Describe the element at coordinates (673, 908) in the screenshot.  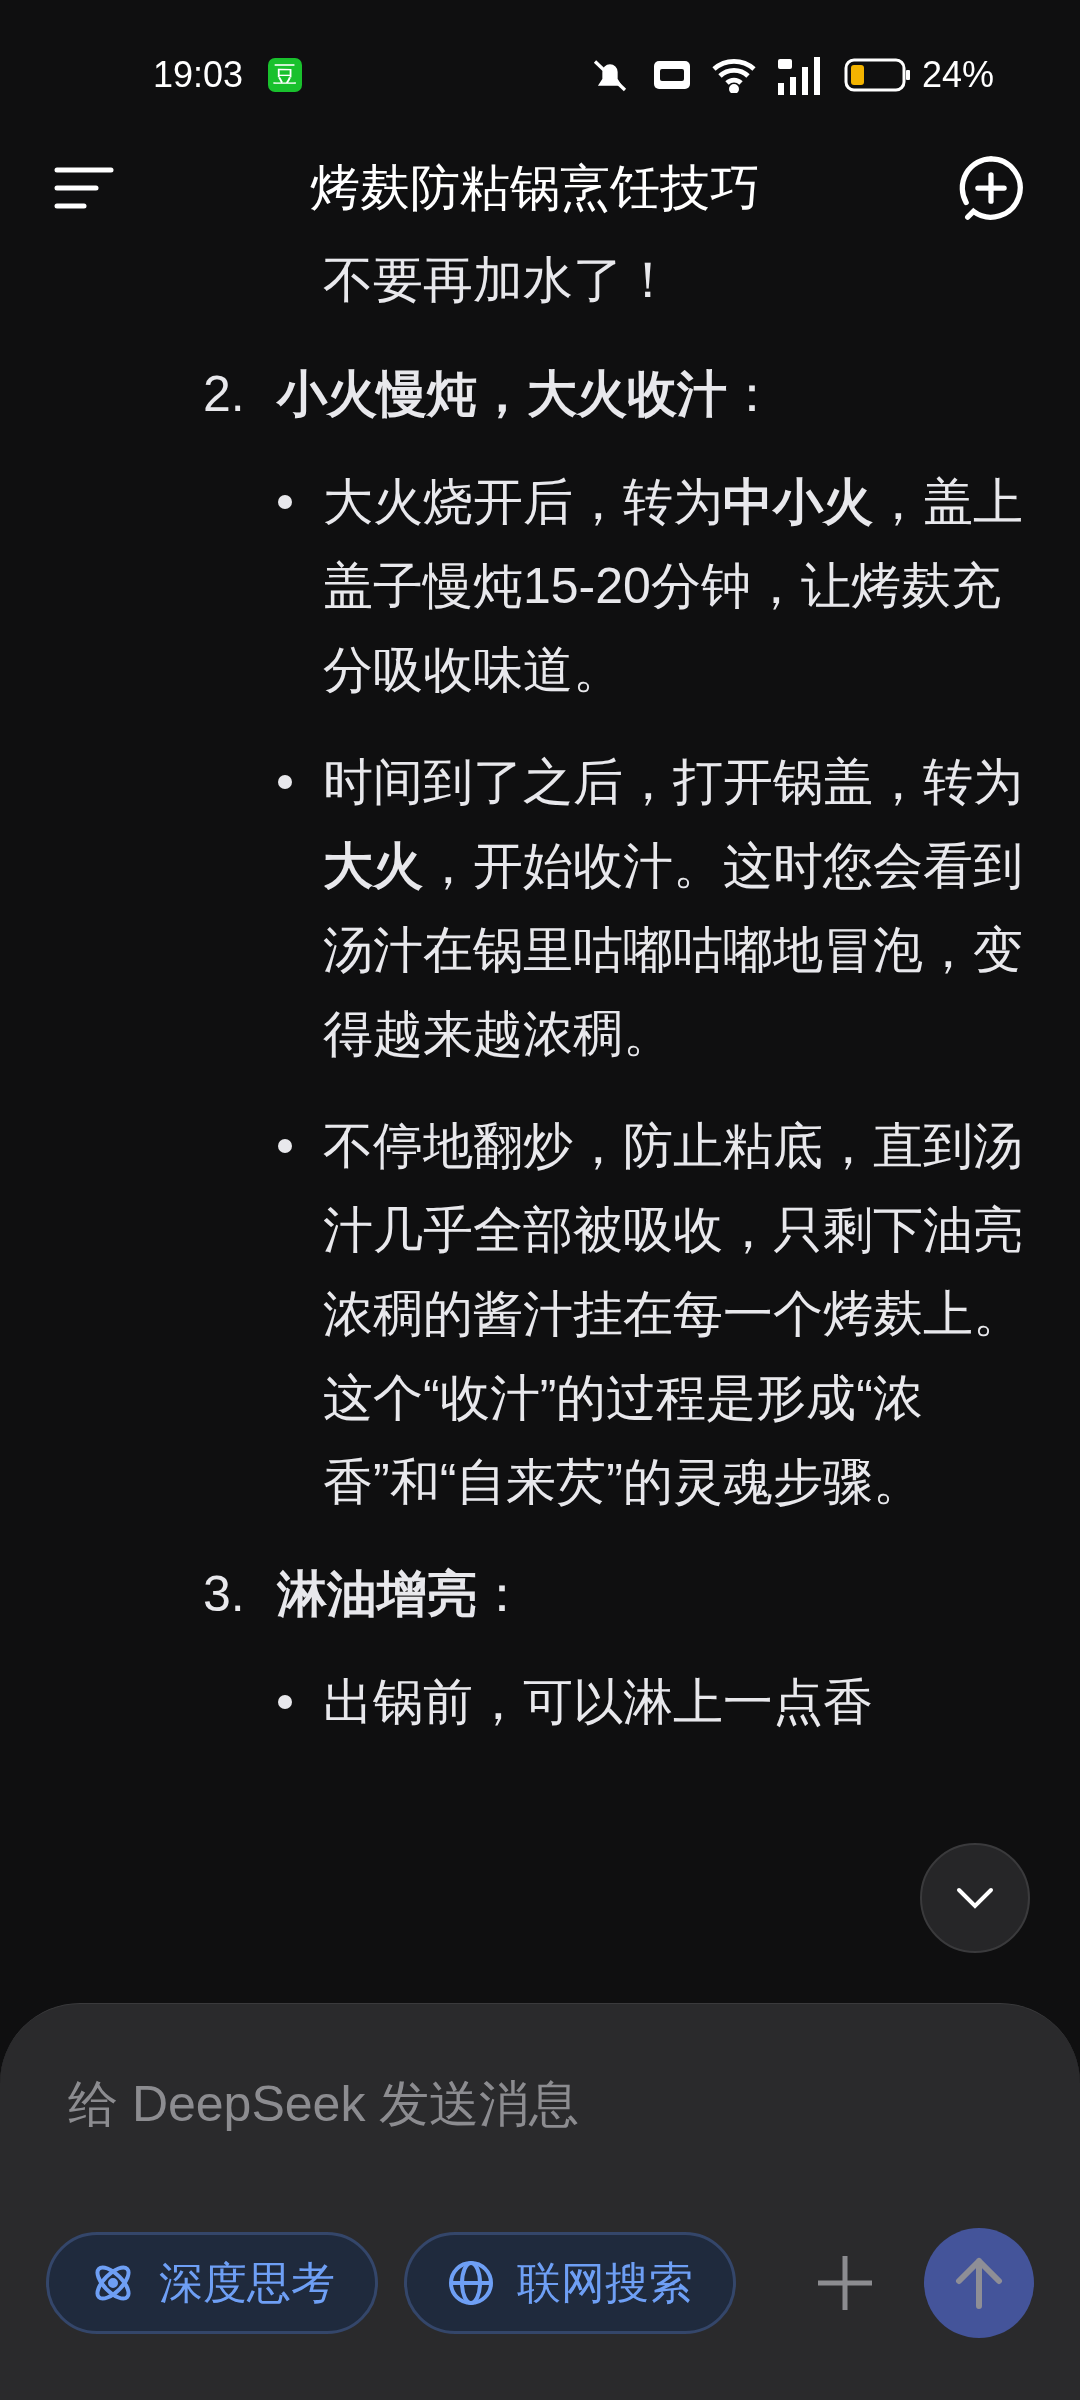
I see `bullet-text: 时间到了之后，打开锅盖，转为大火，开始收汁。这时您会看到汤汁在锅里咕嘟咕嘟地冒泡，变得越来越浓稠。` at that location.